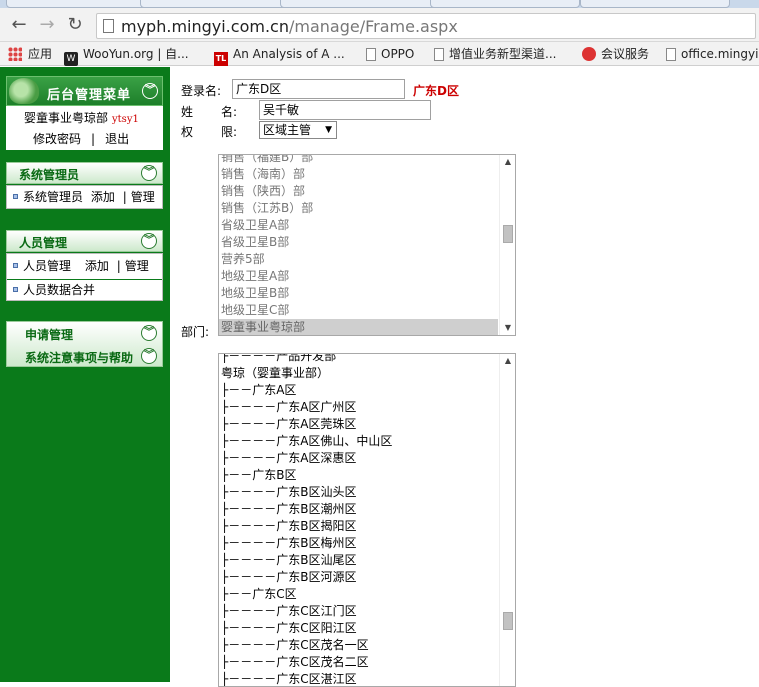 Image resolution: width=759 pixels, height=687 pixels. I want to click on region-option: ├－－－－广东B区河源区, so click(359, 577).